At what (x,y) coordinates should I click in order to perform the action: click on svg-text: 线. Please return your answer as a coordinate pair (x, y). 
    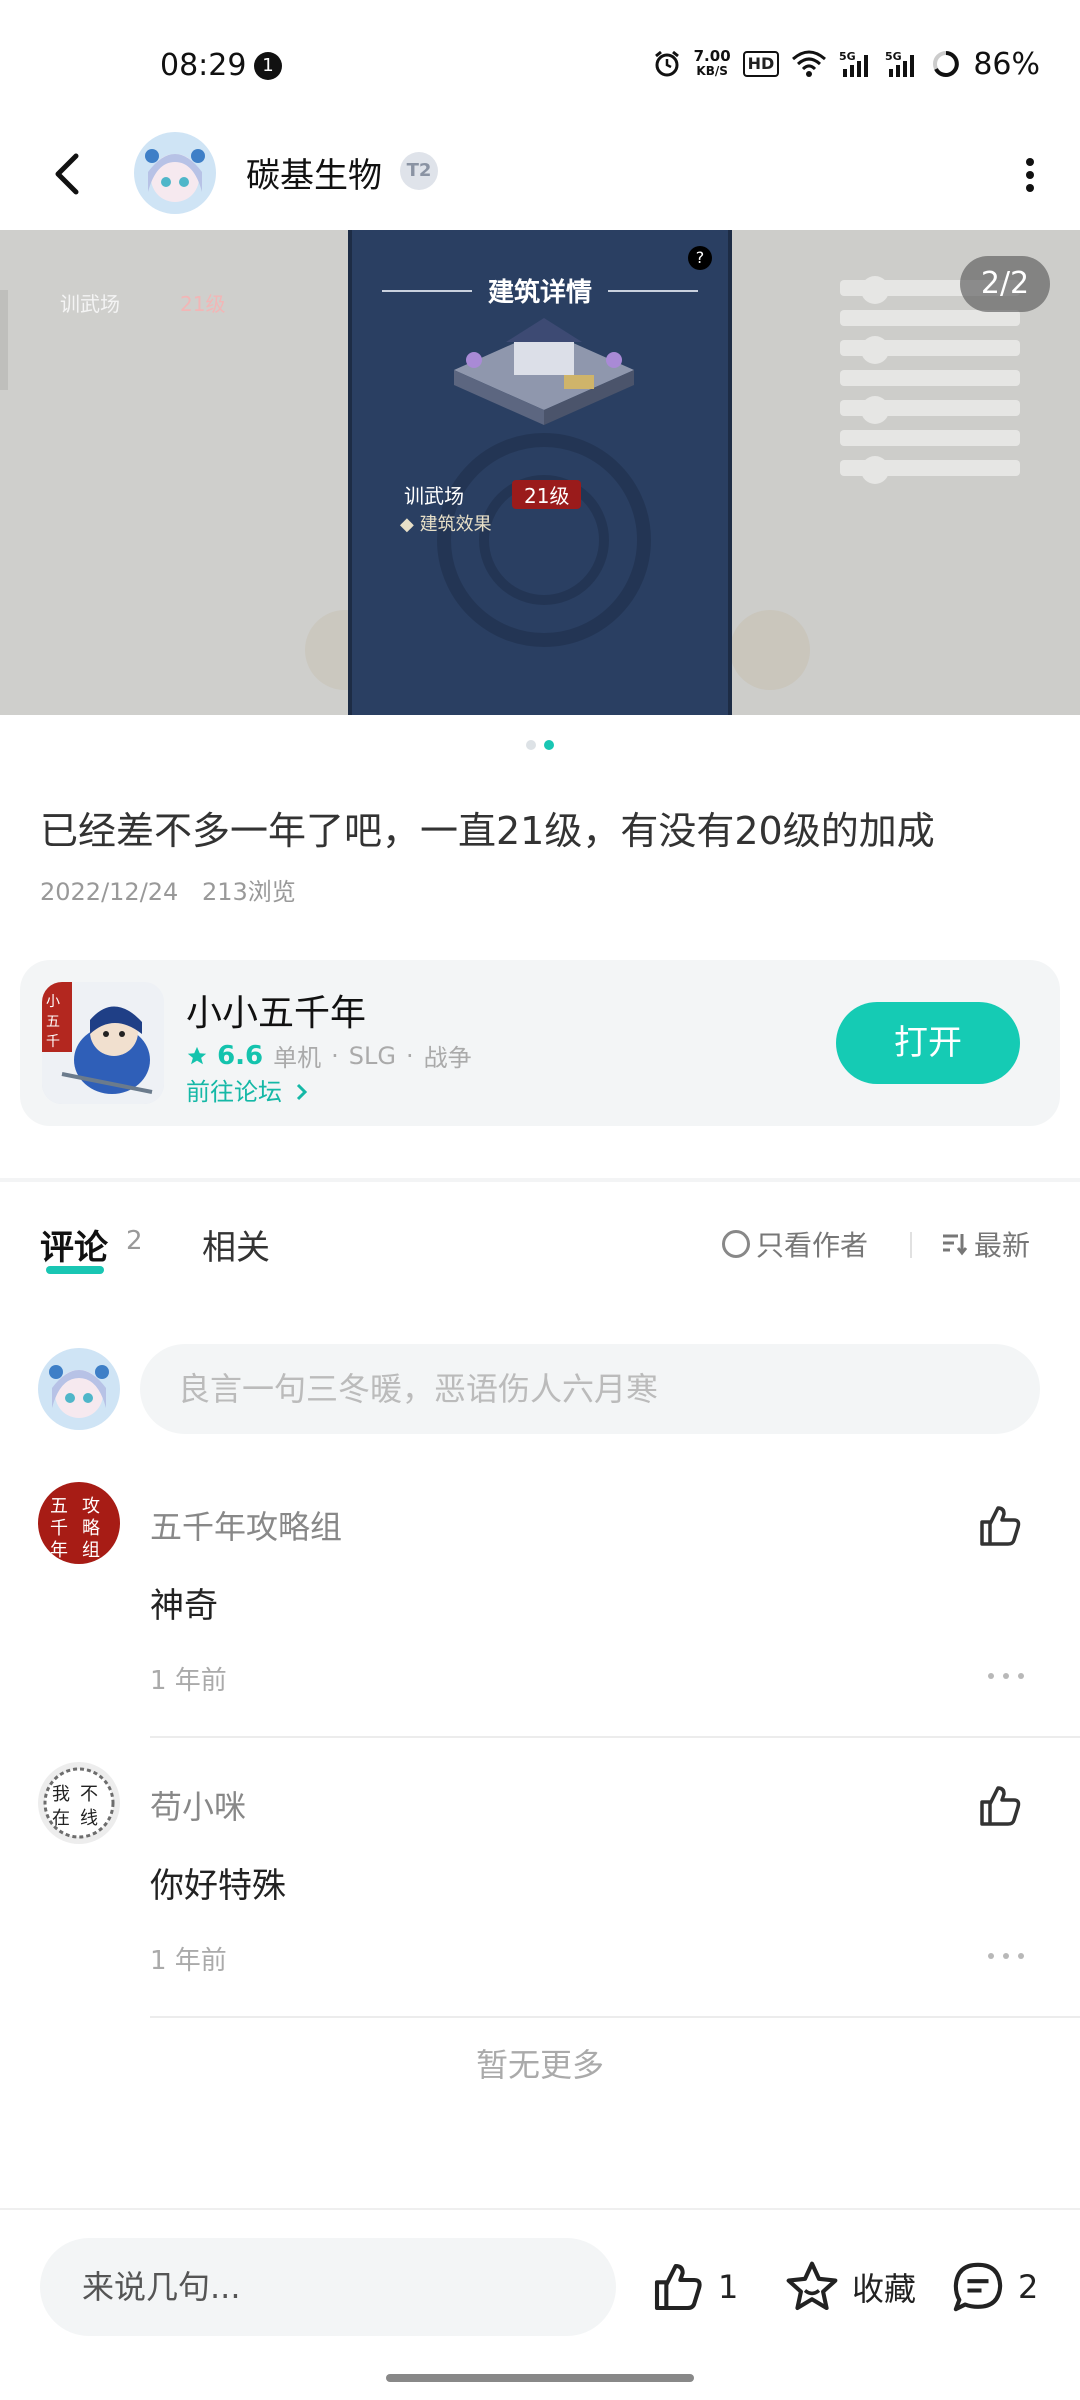
    Looking at the image, I should click on (89, 1818).